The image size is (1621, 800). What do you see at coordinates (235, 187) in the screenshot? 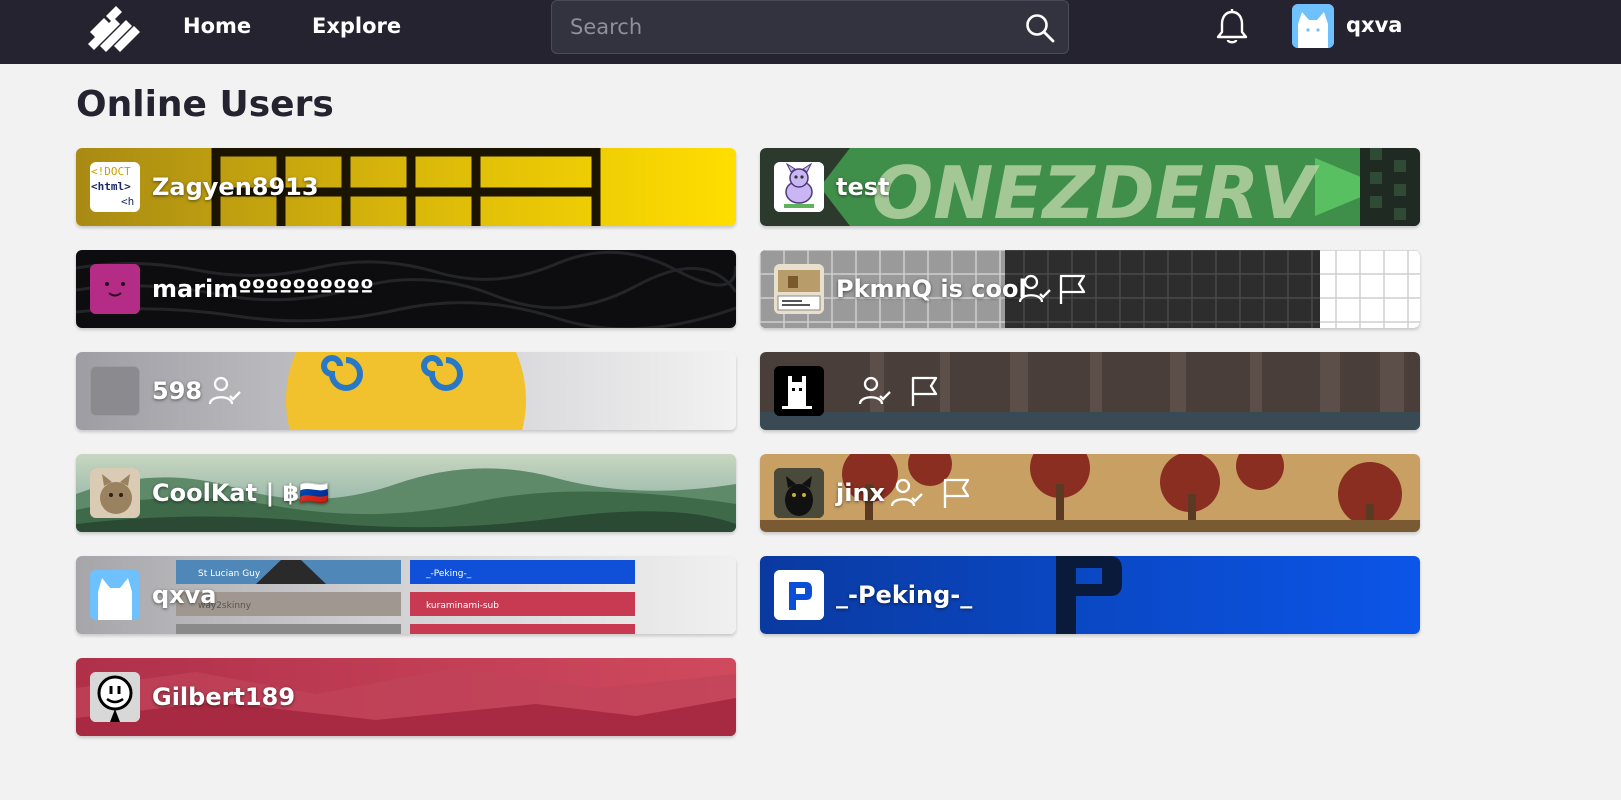
I see `user-name: Zagyen8913` at bounding box center [235, 187].